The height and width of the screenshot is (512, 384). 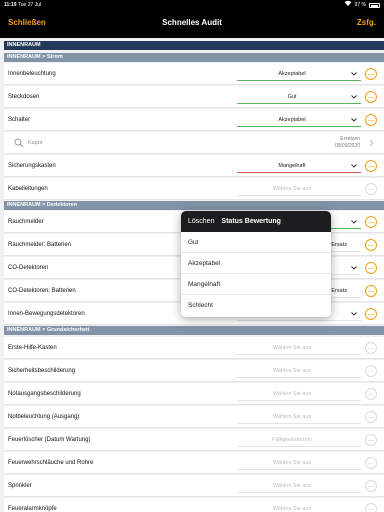 I want to click on option-gut: Gut, so click(x=256, y=242).